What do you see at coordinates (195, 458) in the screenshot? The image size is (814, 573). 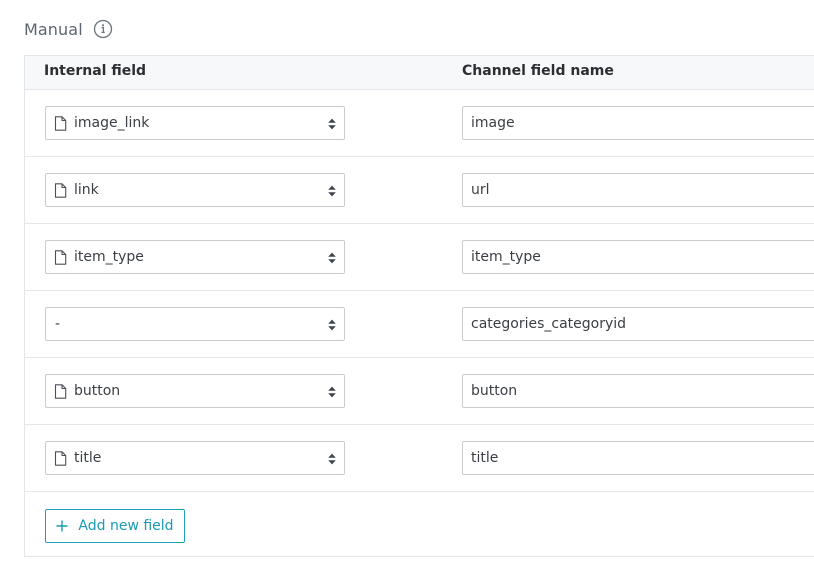 I see `internal-field-select: title` at bounding box center [195, 458].